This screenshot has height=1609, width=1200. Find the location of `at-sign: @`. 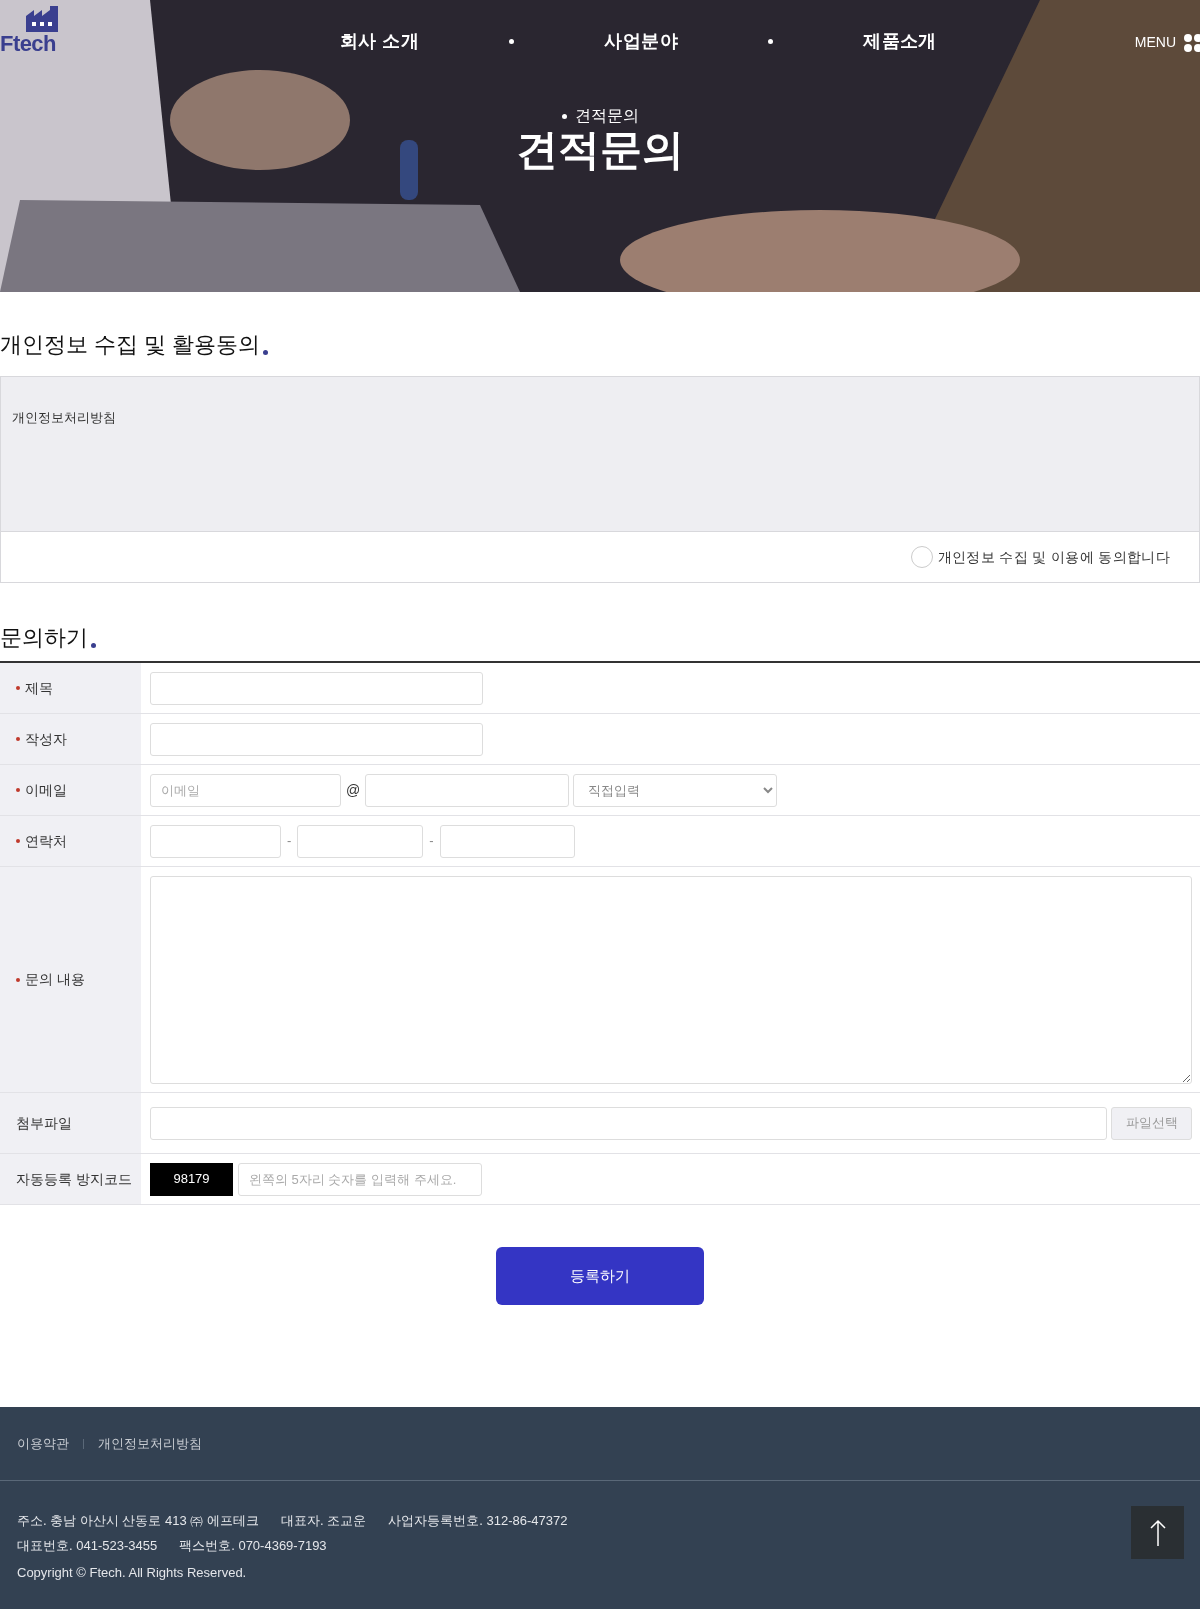

at-sign: @ is located at coordinates (353, 790).